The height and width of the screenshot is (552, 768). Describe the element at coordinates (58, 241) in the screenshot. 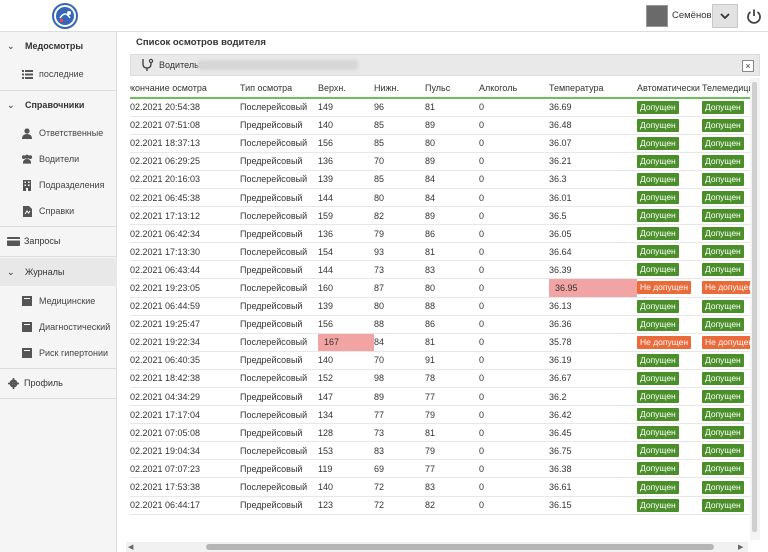

I see `sidebar-item-requests: Запросы` at that location.